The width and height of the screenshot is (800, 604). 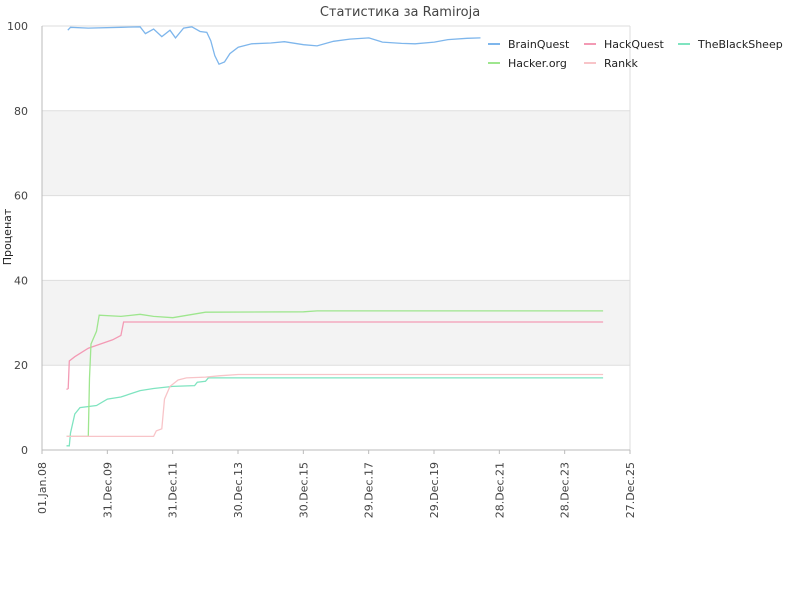 I want to click on y-tick-label: 0, so click(x=24, y=450).